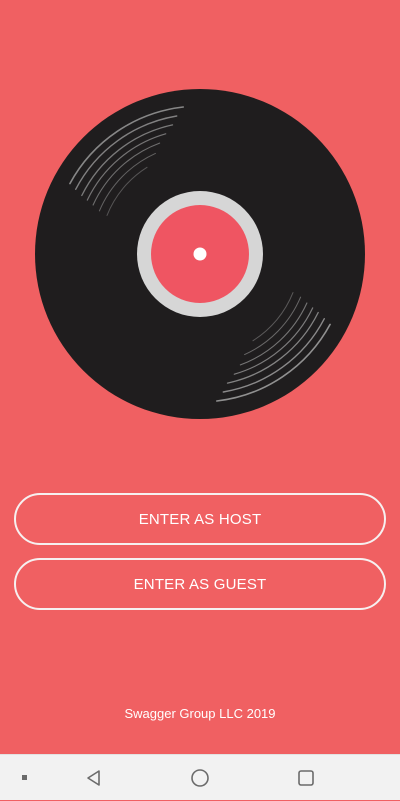  I want to click on recent-apps-square-icon, so click(306, 778).